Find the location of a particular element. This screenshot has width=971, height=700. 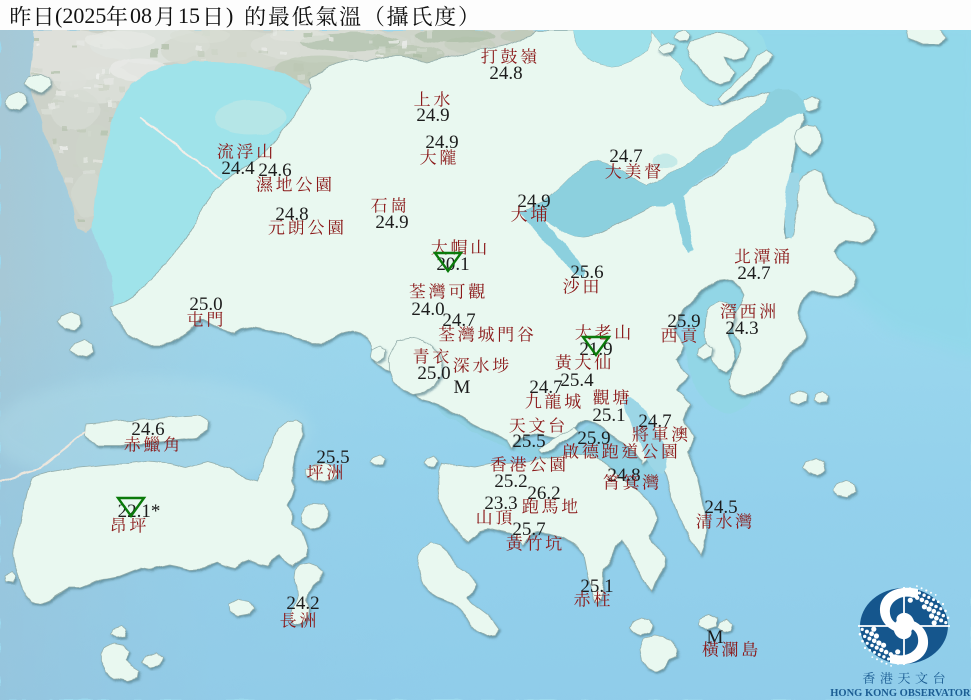

svg-text: 25.0 is located at coordinates (433, 373).